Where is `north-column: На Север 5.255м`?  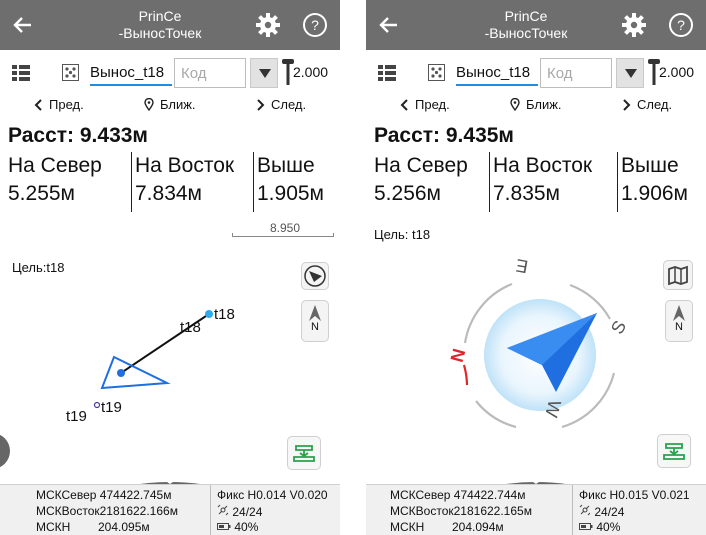
north-column: На Север 5.255м is located at coordinates (51, 182).